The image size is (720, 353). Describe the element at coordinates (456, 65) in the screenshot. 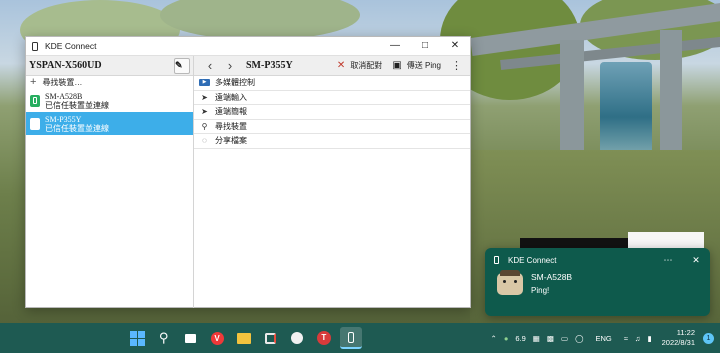

I see `more-options-icon: ⋮` at that location.